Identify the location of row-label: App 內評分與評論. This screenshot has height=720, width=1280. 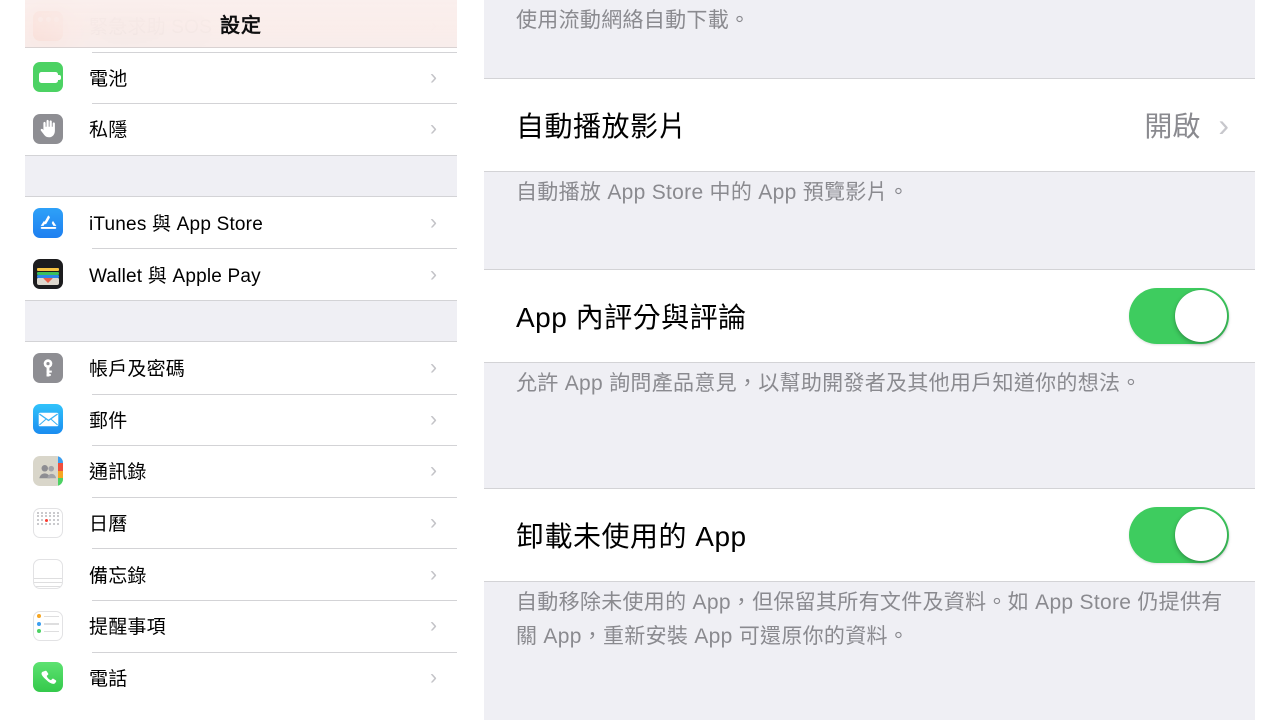
(631, 317).